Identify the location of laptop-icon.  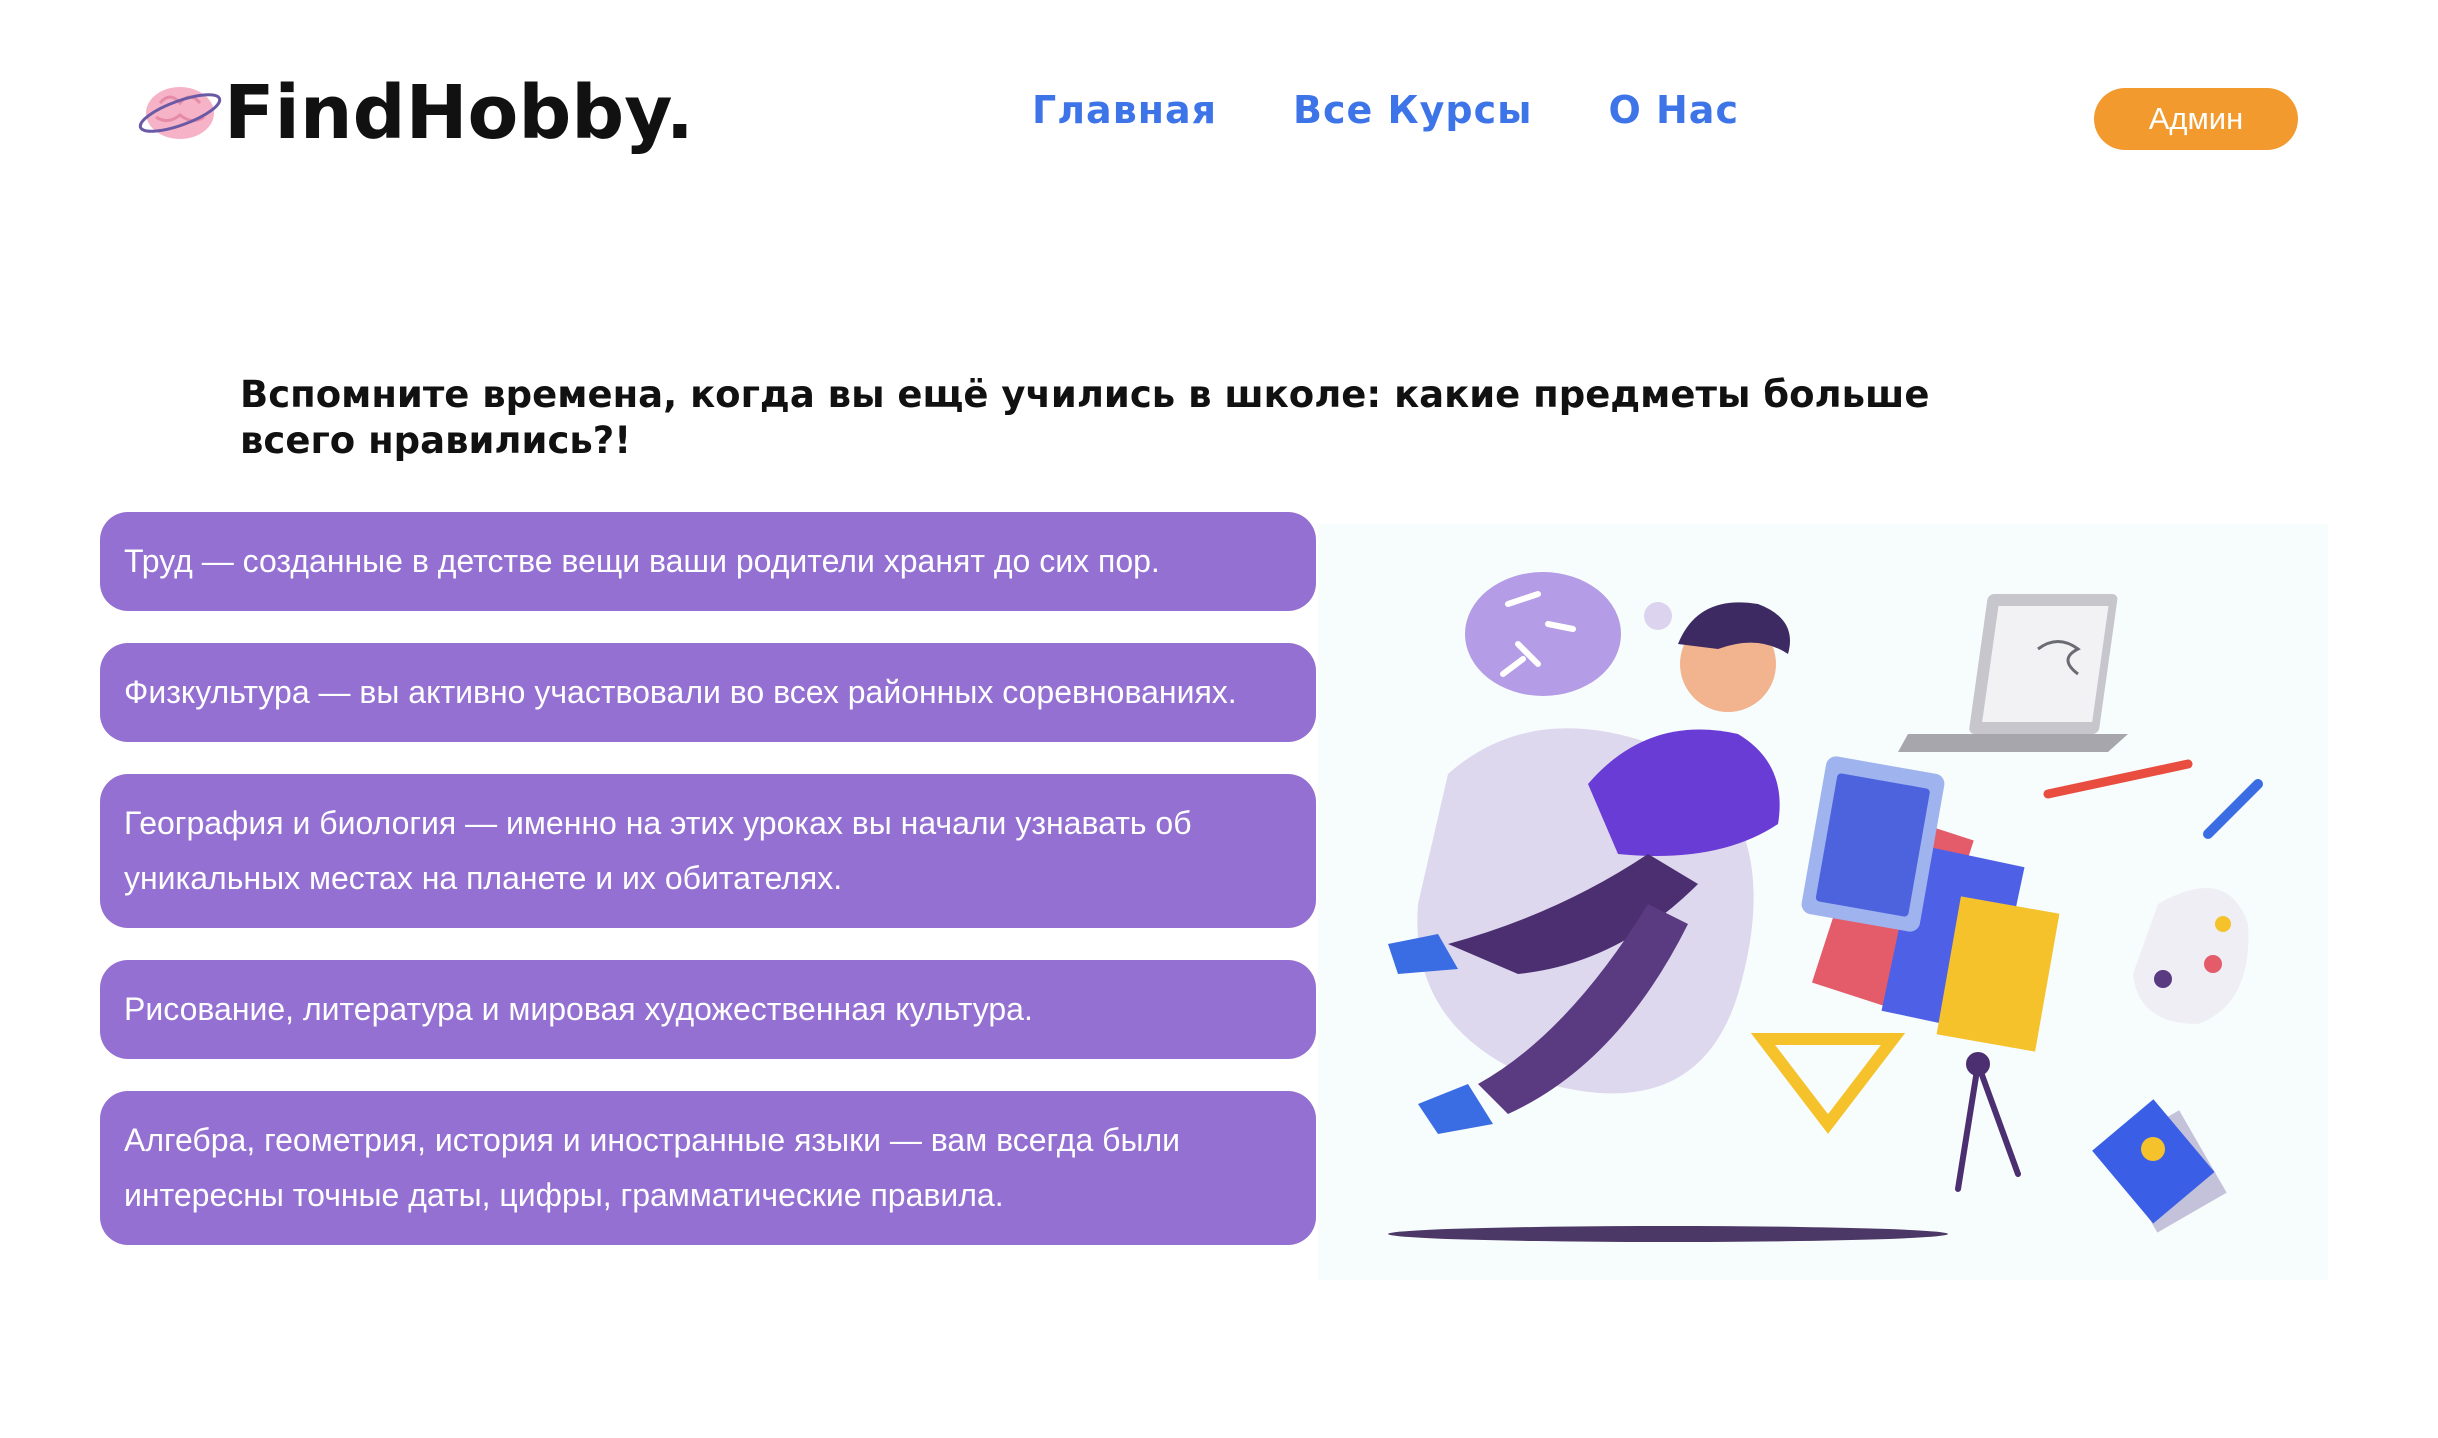
(2013, 673).